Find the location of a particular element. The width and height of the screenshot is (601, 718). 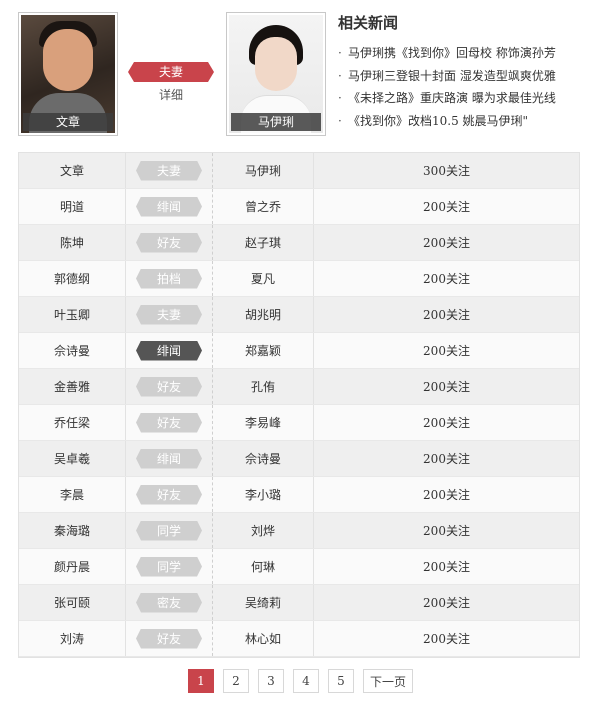

person-b-name: 曾之乔 is located at coordinates (263, 206).